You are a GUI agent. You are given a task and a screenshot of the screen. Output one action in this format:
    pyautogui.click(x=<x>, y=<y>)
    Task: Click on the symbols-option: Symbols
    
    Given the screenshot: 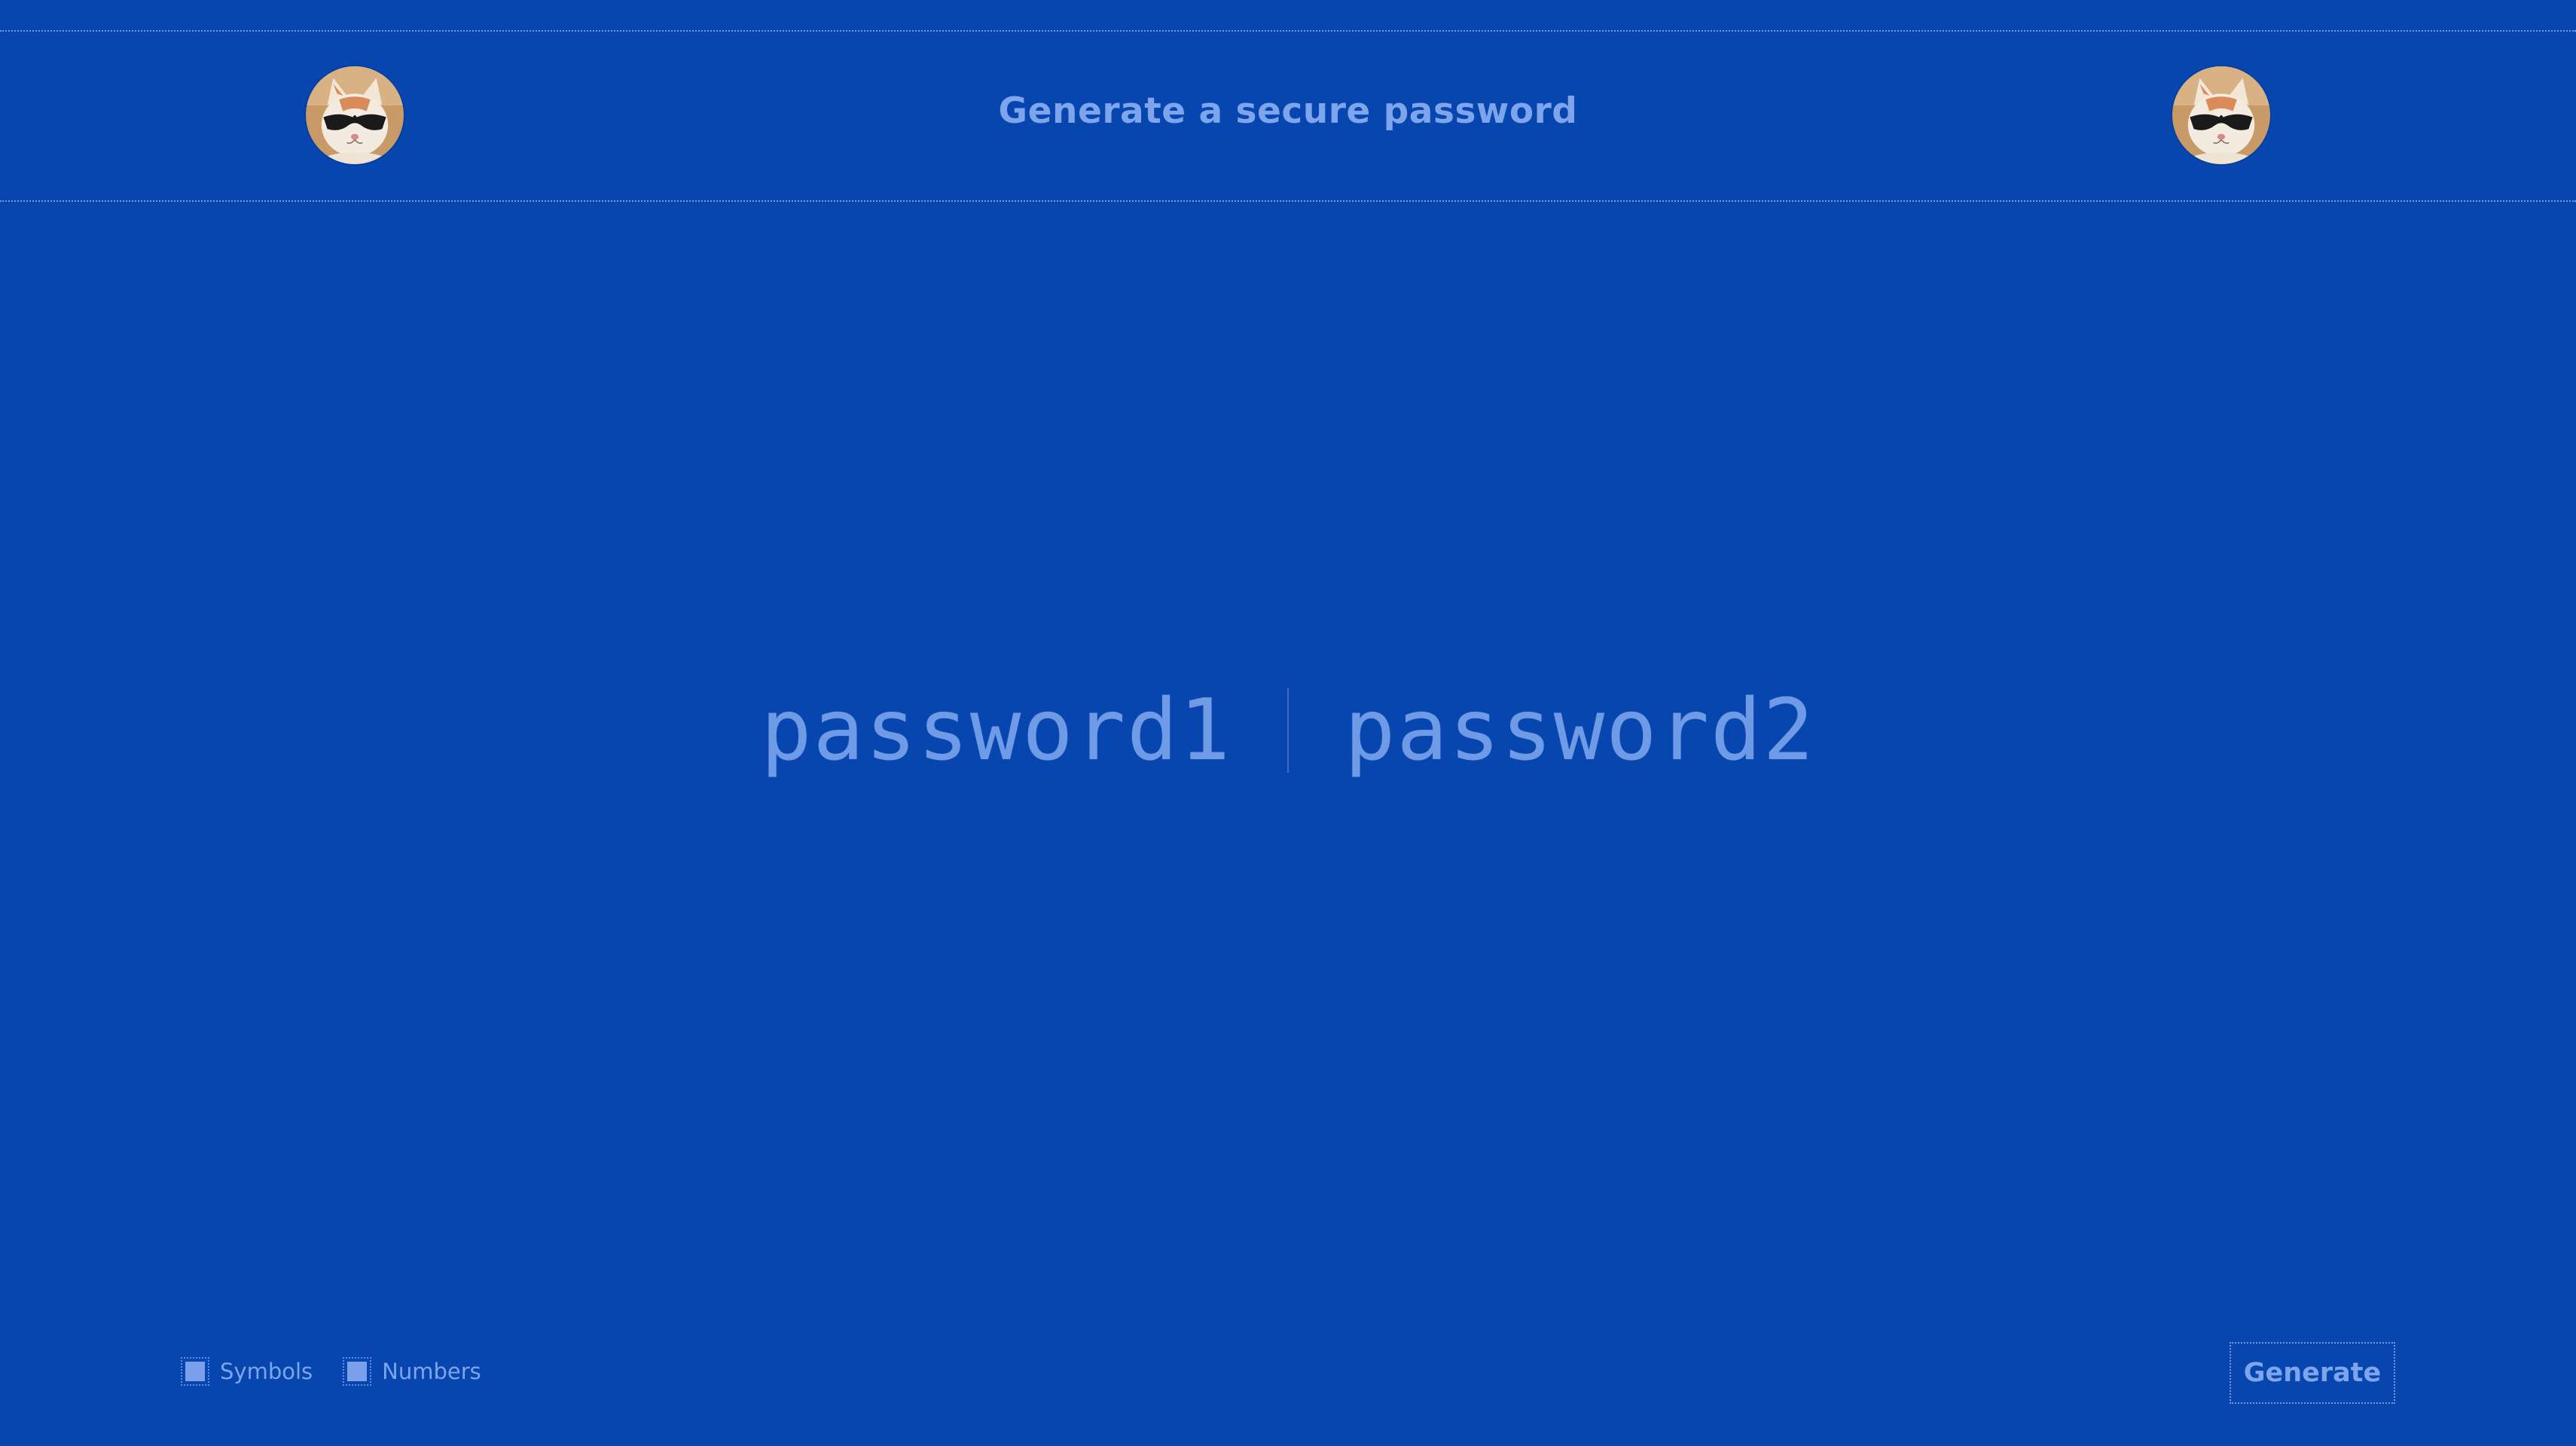 What is the action you would take?
    pyautogui.click(x=247, y=1371)
    